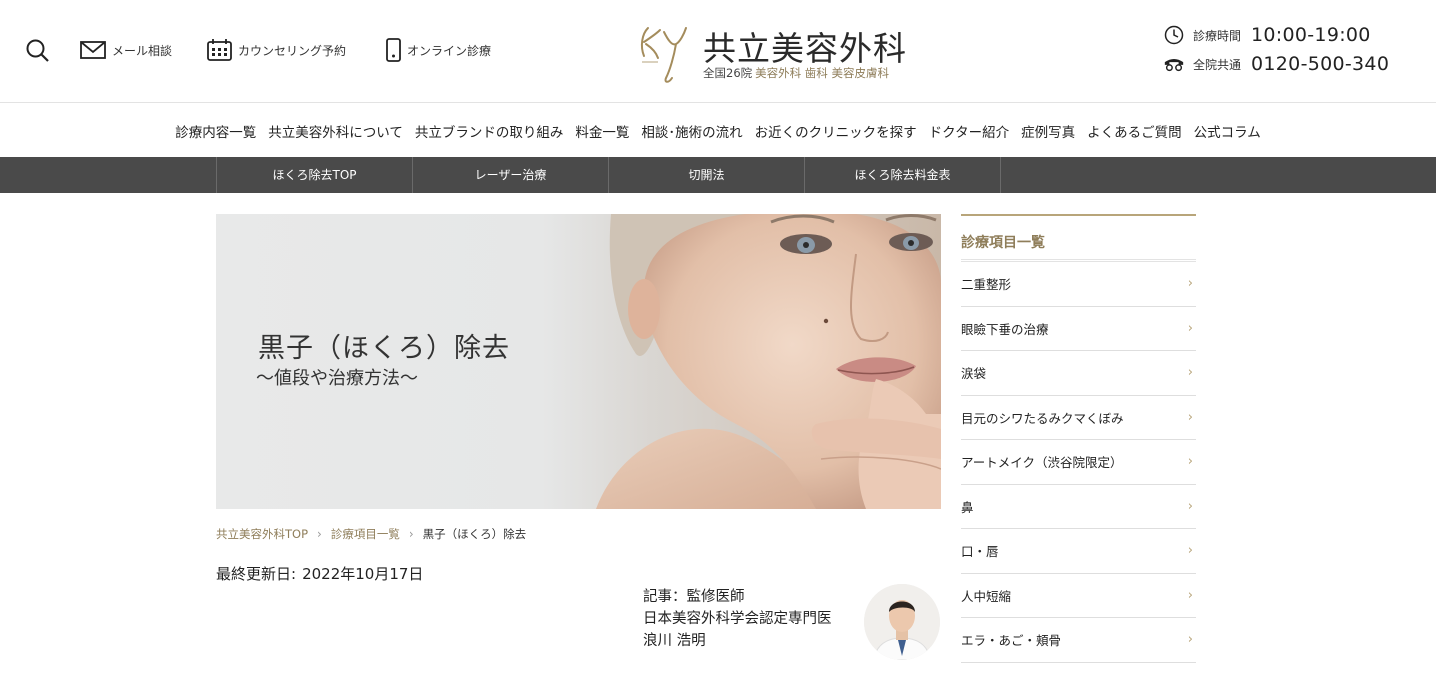  What do you see at coordinates (1005, 329) in the screenshot?
I see `sidebar-item-label: 眼瞼下垂の治療` at bounding box center [1005, 329].